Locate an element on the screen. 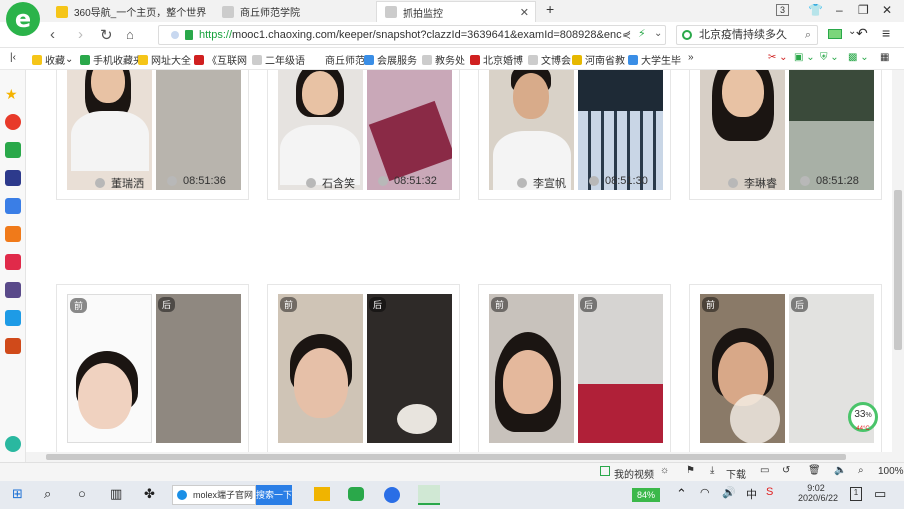  download-label: 下载 is located at coordinates (736, 473).